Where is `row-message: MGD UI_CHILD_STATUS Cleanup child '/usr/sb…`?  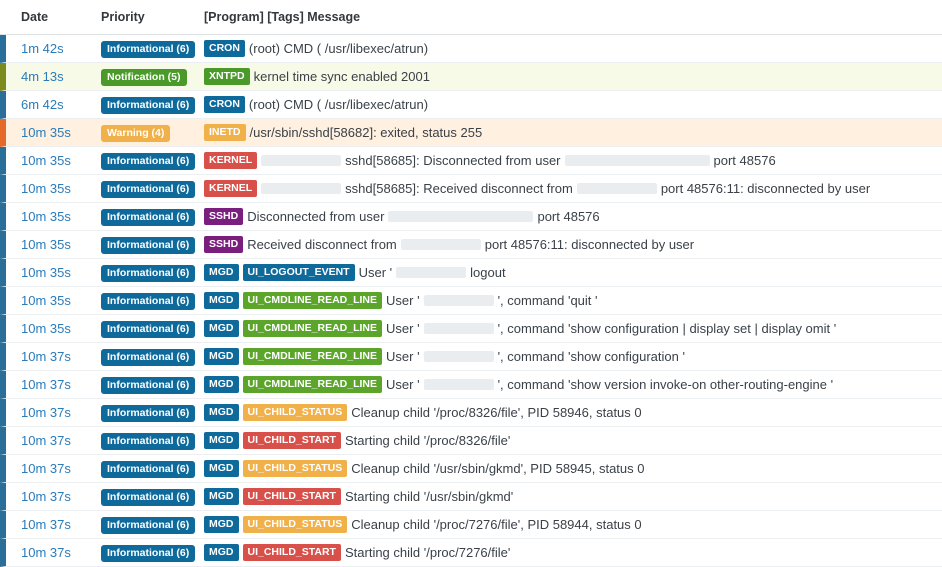
row-message: MGD UI_CHILD_STATUS Cleanup child '/usr/sb… is located at coordinates (424, 468).